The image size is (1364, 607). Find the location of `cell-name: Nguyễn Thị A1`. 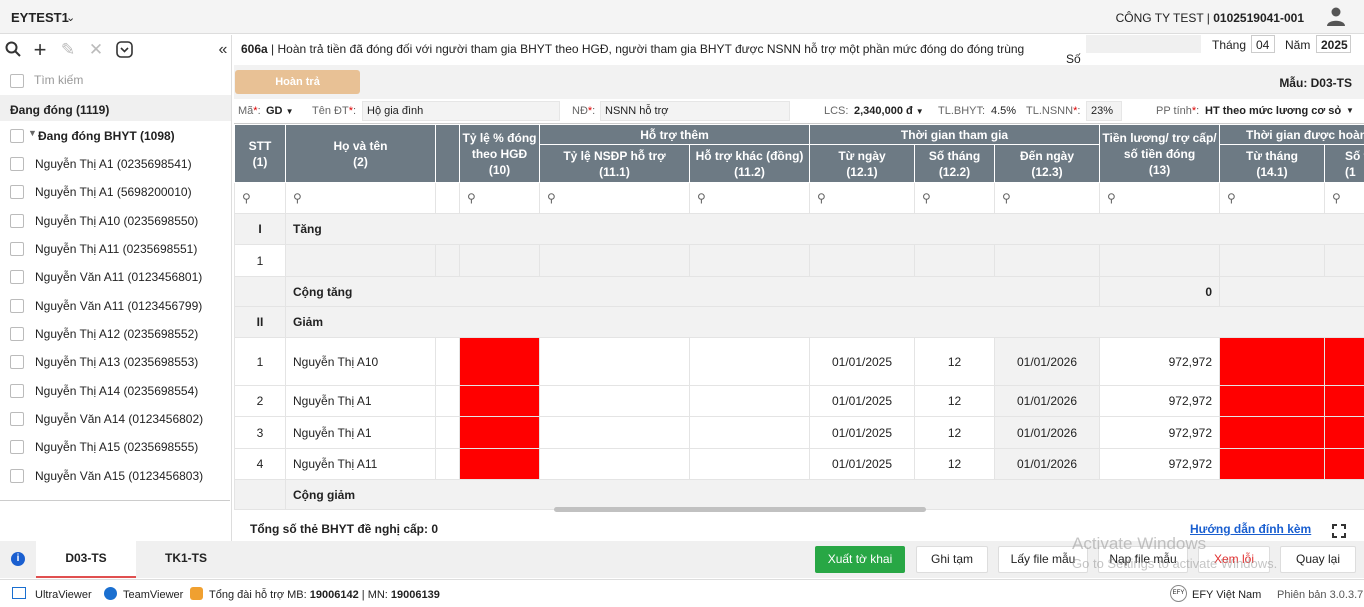

cell-name: Nguyễn Thị A1 is located at coordinates (360, 401).